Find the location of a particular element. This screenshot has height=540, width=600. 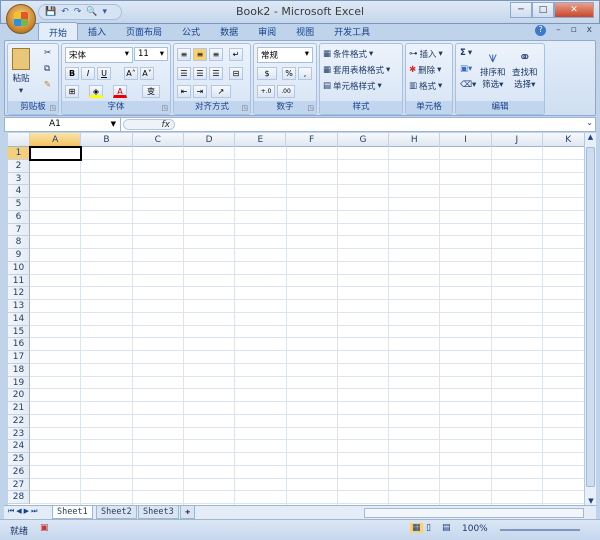

tab-page-layout: 页面布局 is located at coordinates (144, 31).